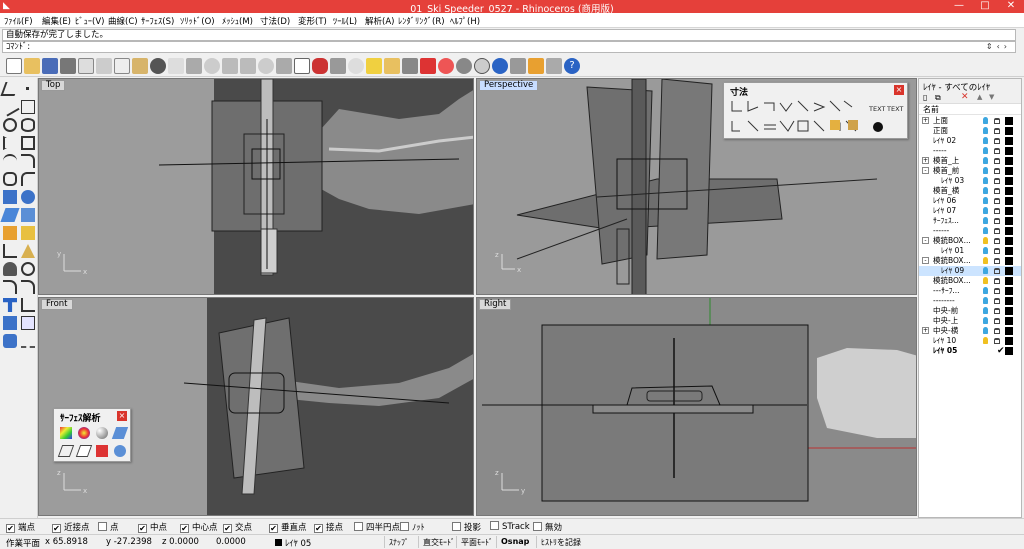  Describe the element at coordinates (377, 527) in the screenshot. I see `osnap-option: 四半円点` at that location.